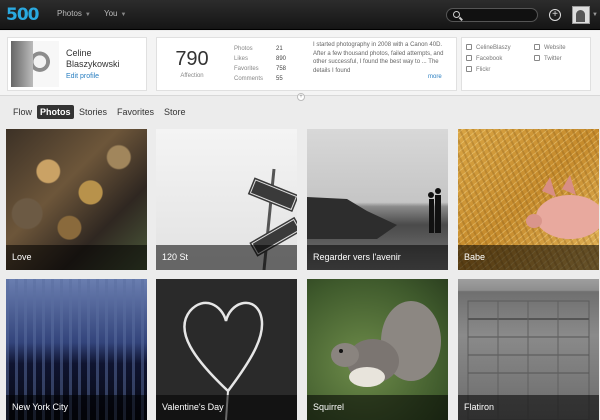 The image size is (600, 420). What do you see at coordinates (192, 76) in the screenshot?
I see `affection-label: Affection` at bounding box center [192, 76].